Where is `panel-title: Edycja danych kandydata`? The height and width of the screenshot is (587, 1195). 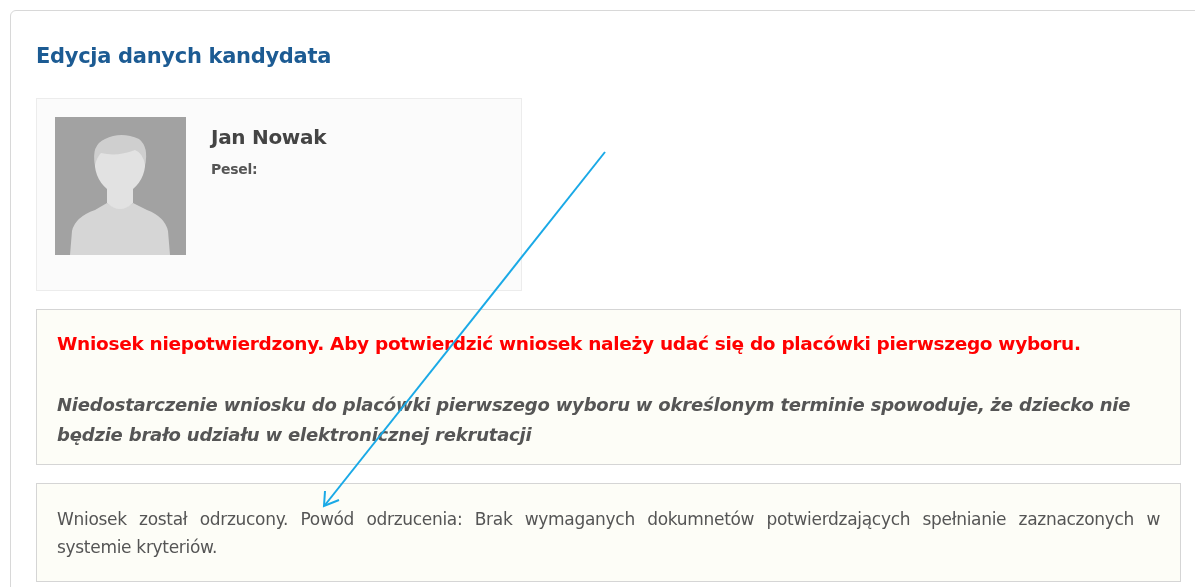
panel-title: Edycja danych kandydata is located at coordinates (184, 56).